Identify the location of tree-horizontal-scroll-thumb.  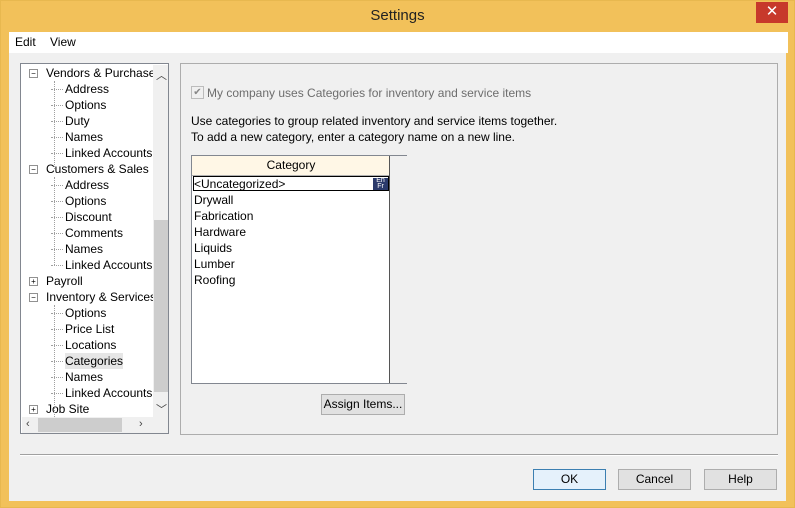
(80, 425).